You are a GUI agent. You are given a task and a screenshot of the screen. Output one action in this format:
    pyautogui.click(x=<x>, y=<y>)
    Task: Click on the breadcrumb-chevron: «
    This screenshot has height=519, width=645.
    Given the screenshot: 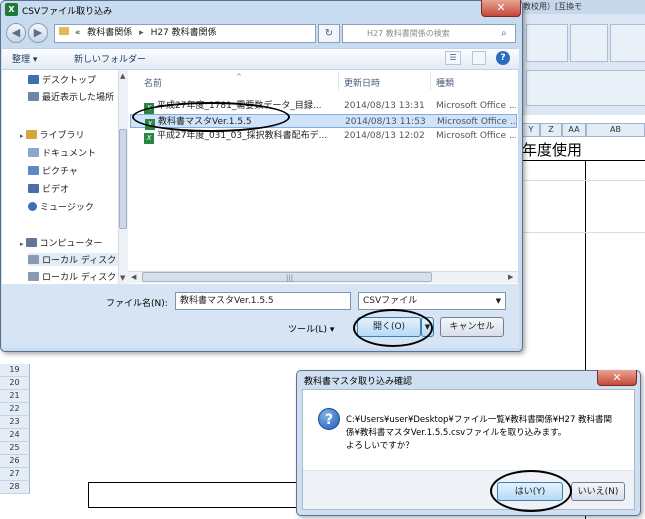 What is the action you would take?
    pyautogui.click(x=78, y=33)
    